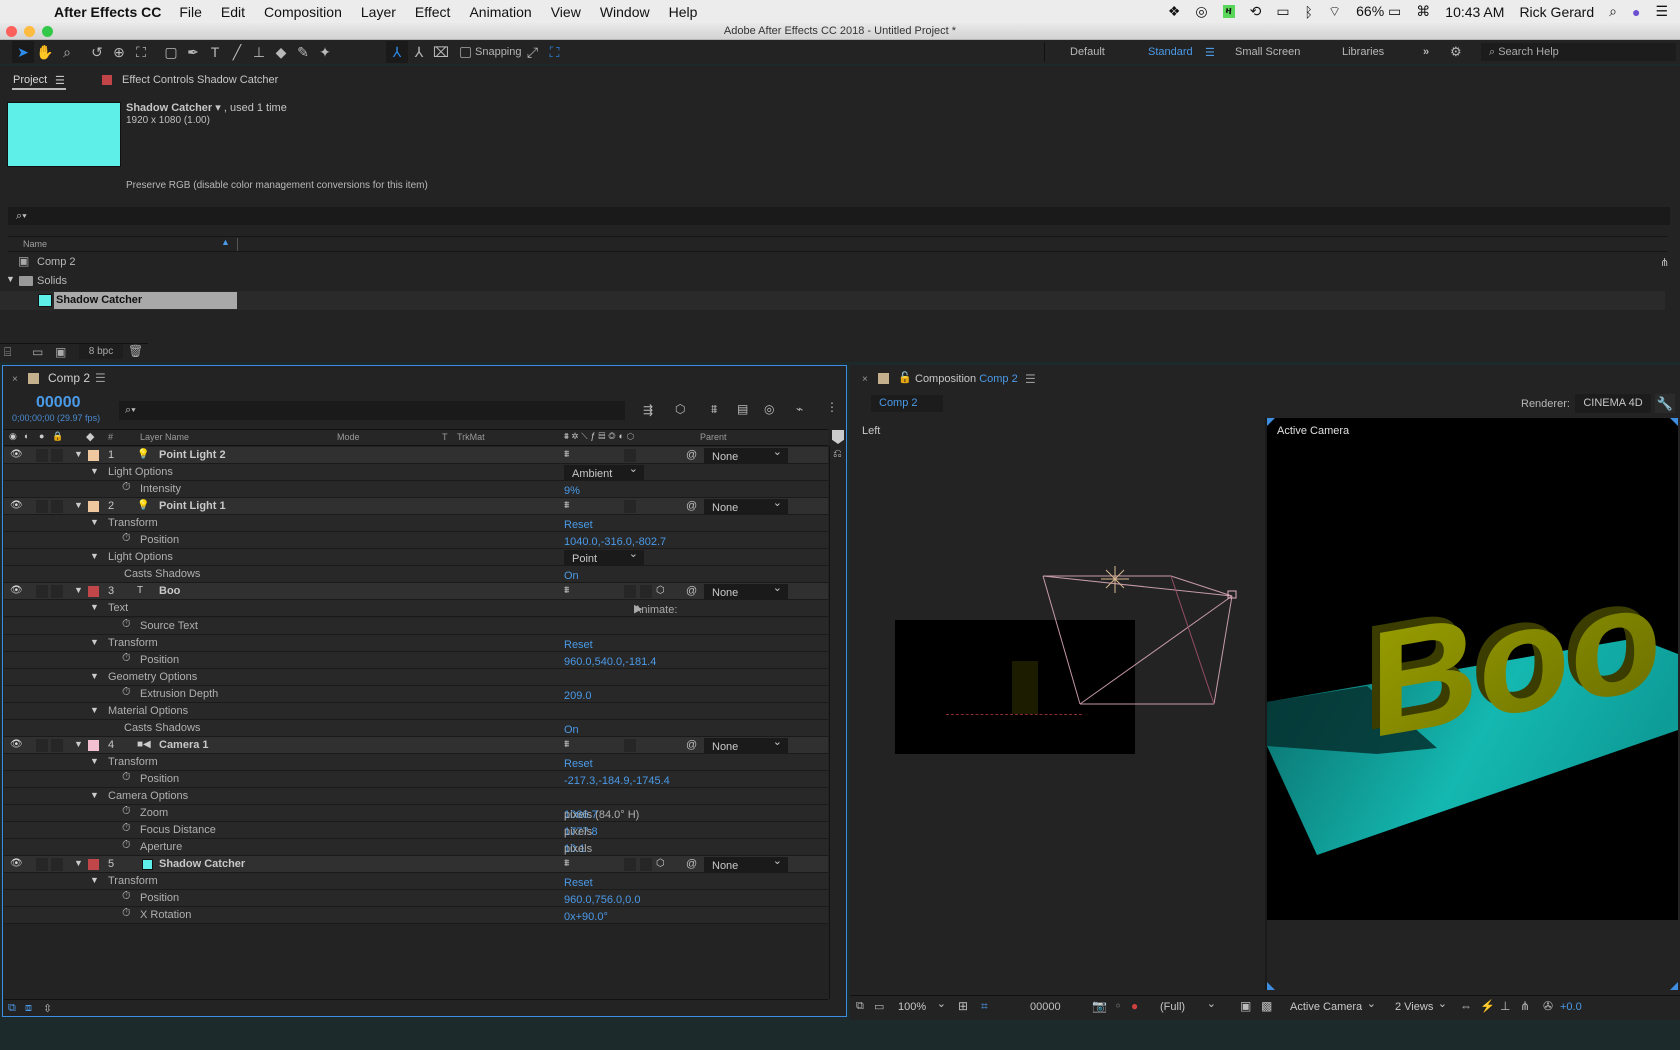 The image size is (1680, 1050). What do you see at coordinates (1256, 11) in the screenshot?
I see `time-machine-icon: ⟲` at bounding box center [1256, 11].